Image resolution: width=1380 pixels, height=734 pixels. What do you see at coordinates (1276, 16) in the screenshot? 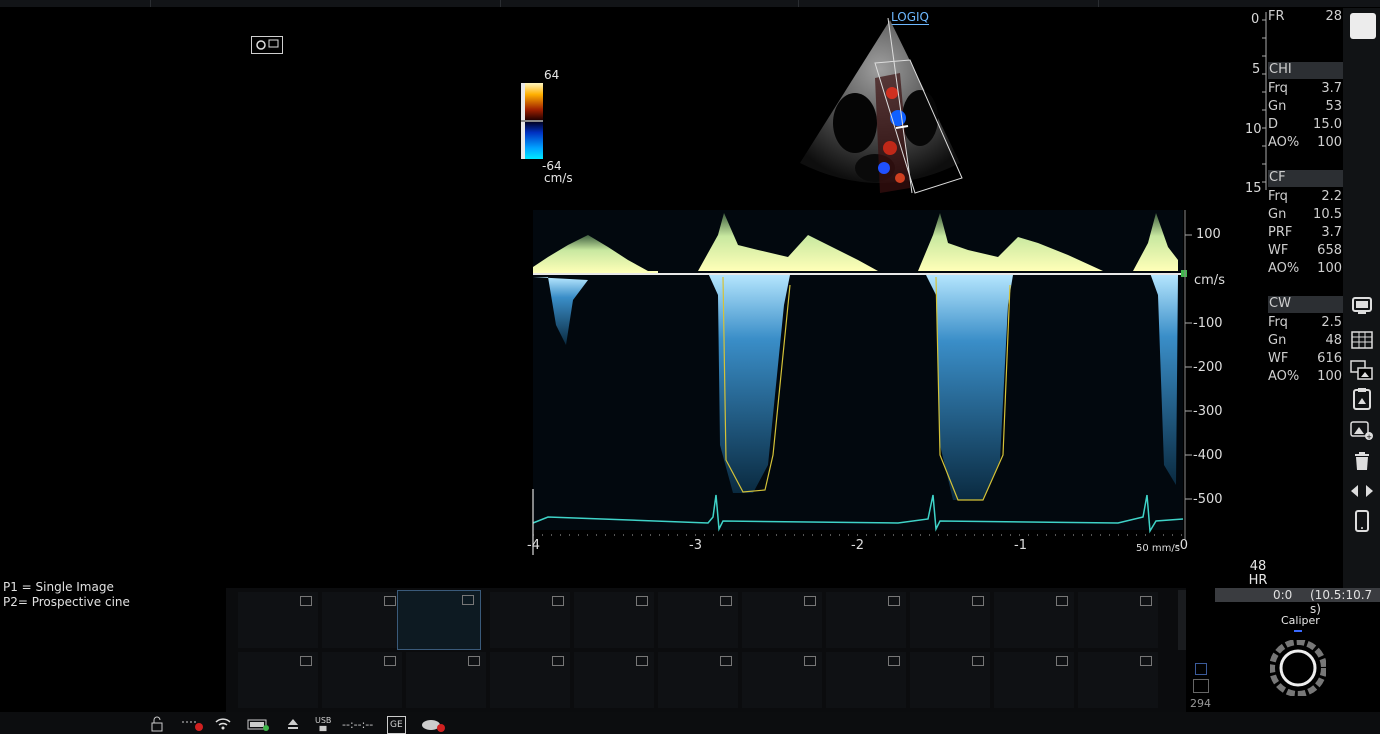
I see `fr-label: FR` at bounding box center [1276, 16].